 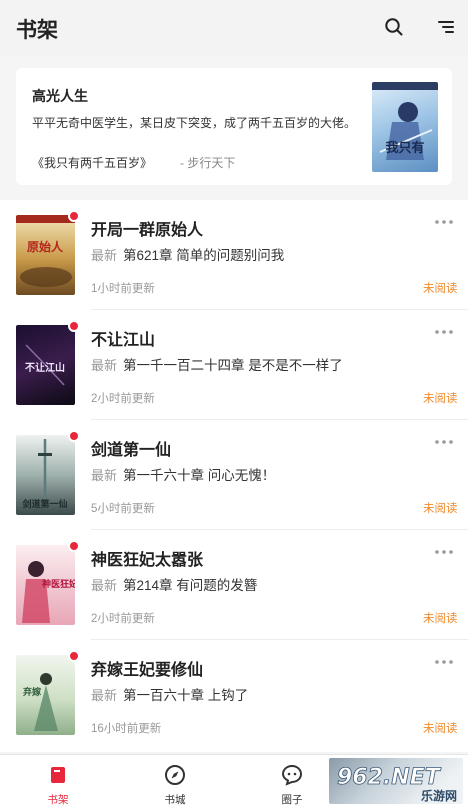 I want to click on featured-cover-image: 我只有, so click(x=405, y=127).